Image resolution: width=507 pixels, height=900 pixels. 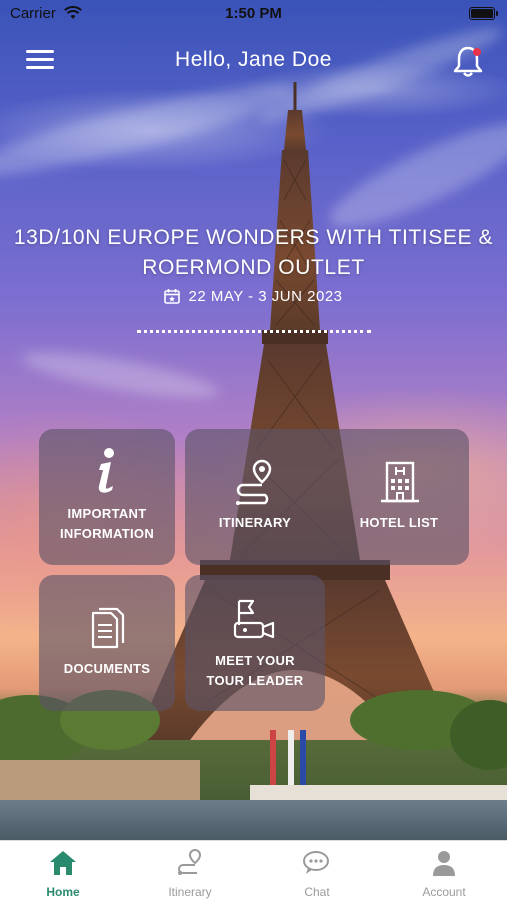 What do you see at coordinates (107, 668) in the screenshot?
I see `documents-tile-label: DOCUMENTS` at bounding box center [107, 668].